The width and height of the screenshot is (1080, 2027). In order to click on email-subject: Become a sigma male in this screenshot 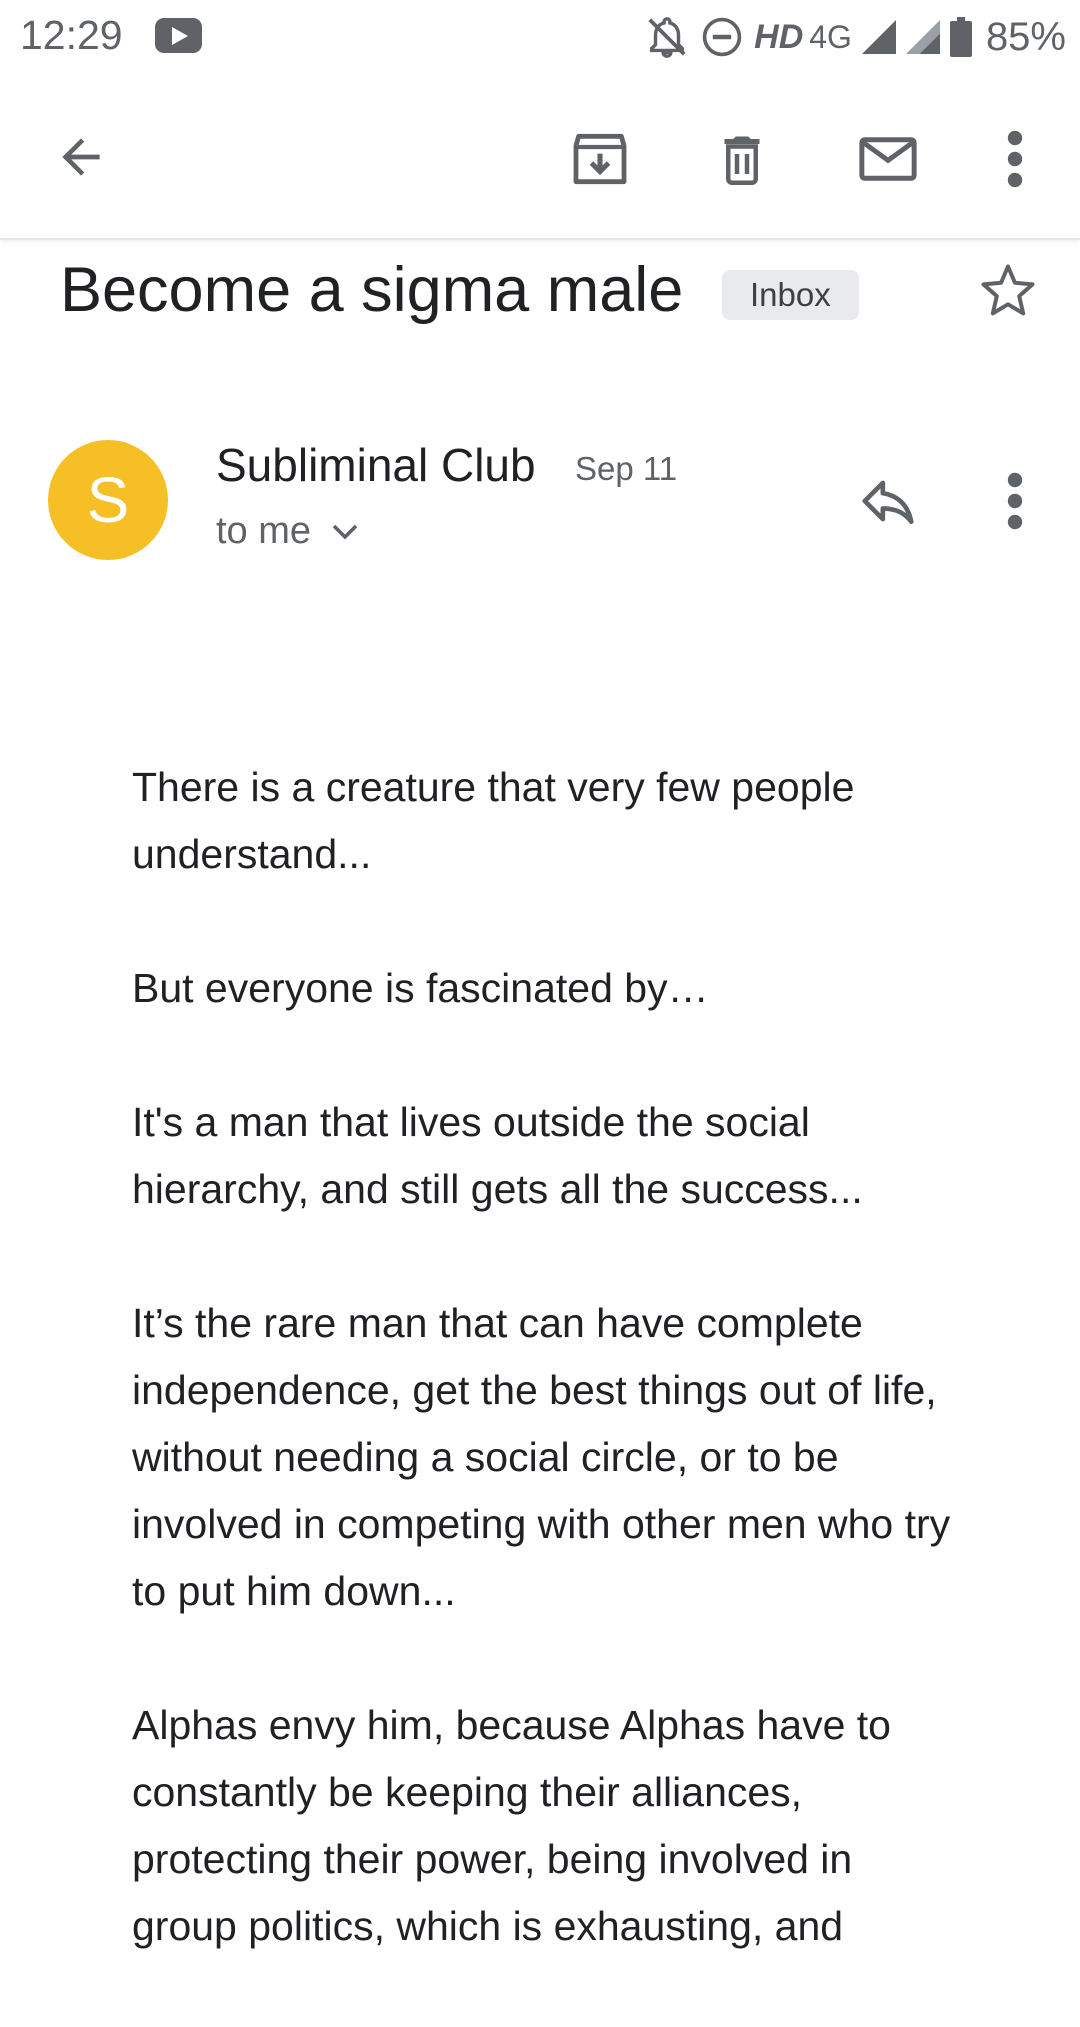, I will do `click(372, 290)`.